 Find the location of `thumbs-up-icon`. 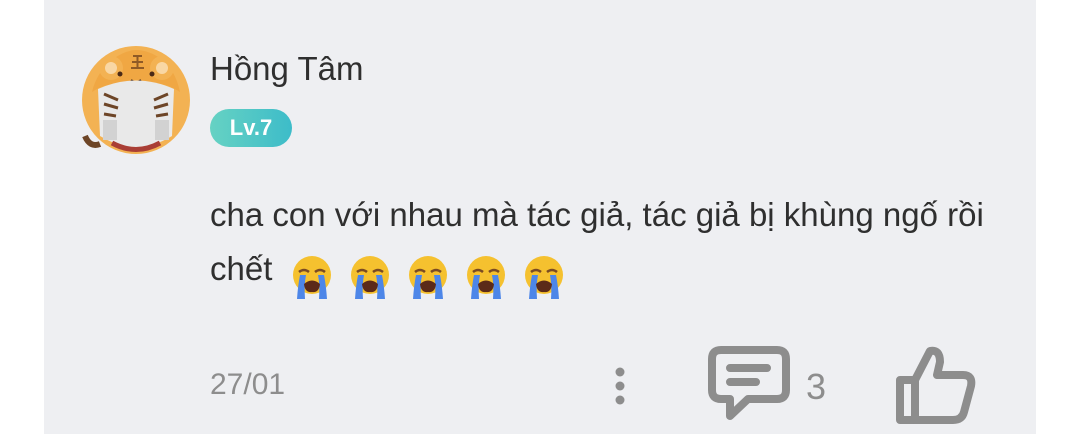

thumbs-up-icon is located at coordinates (936, 385).